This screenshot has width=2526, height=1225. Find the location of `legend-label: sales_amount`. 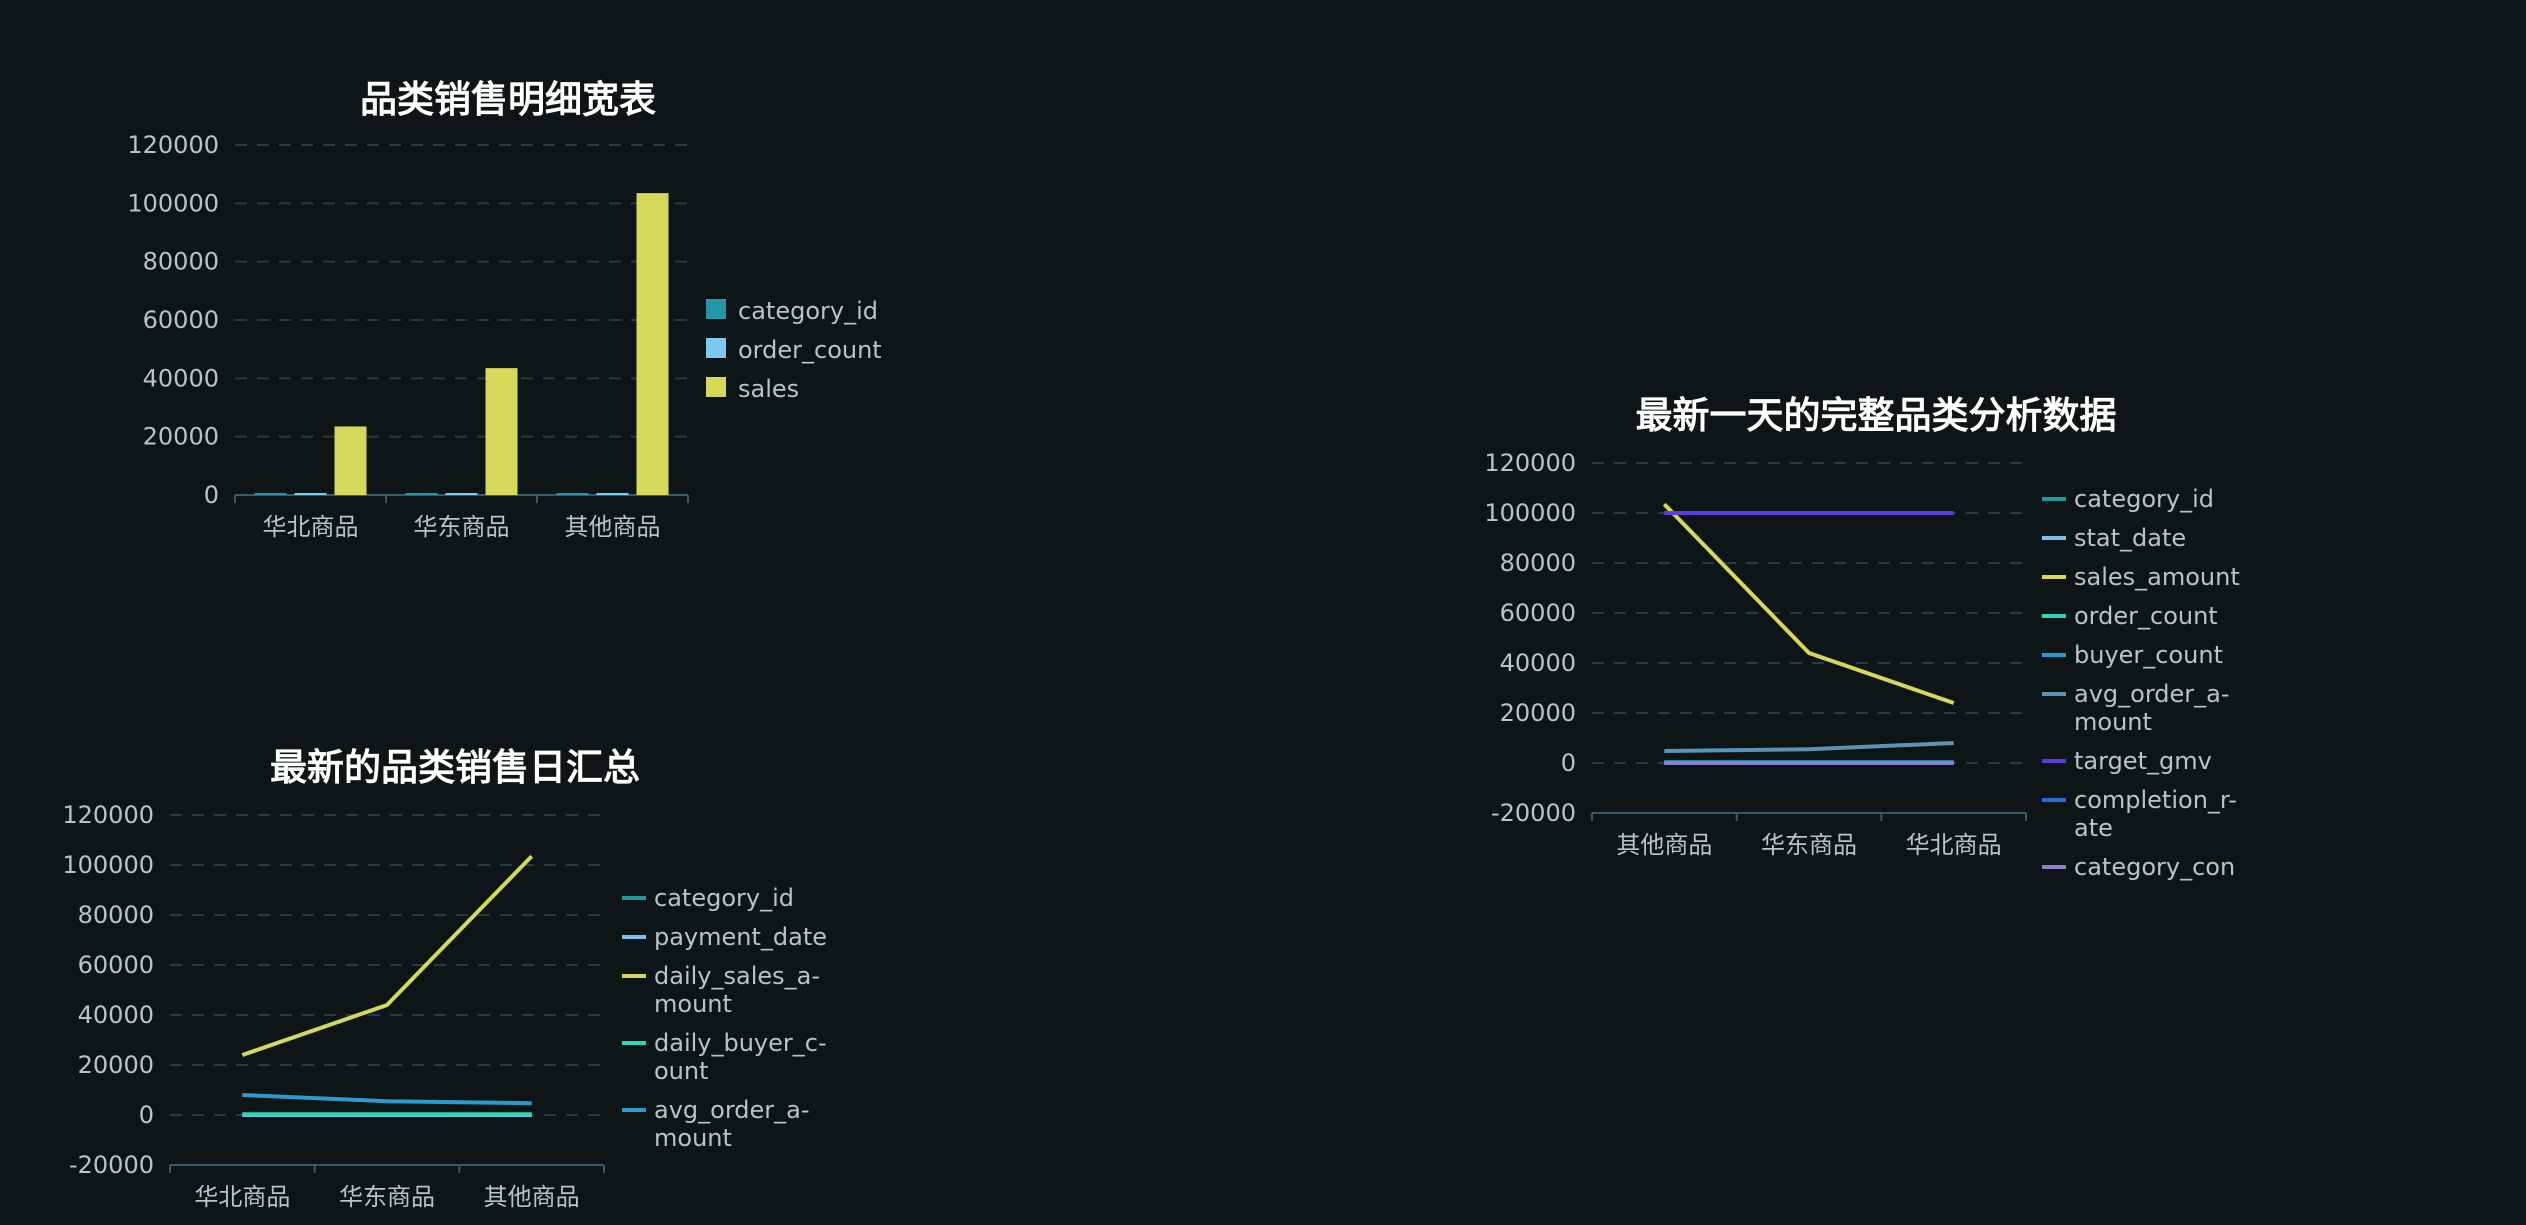

legend-label: sales_amount is located at coordinates (2157, 577).